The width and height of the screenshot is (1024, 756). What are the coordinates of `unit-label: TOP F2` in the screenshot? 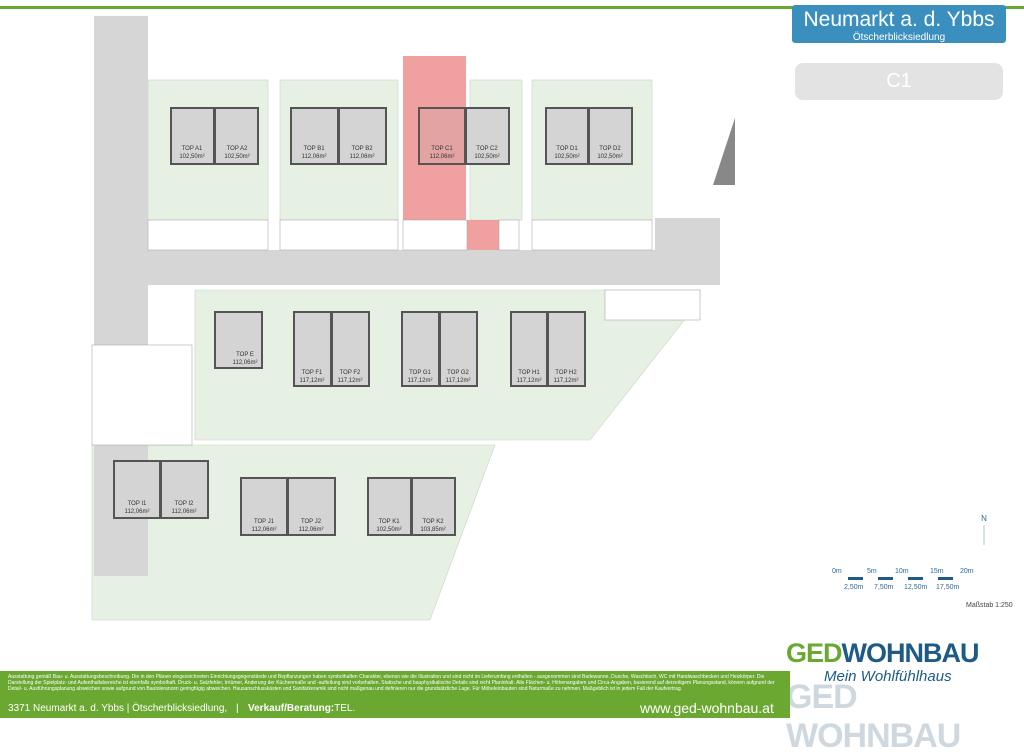 It's located at (350, 373).